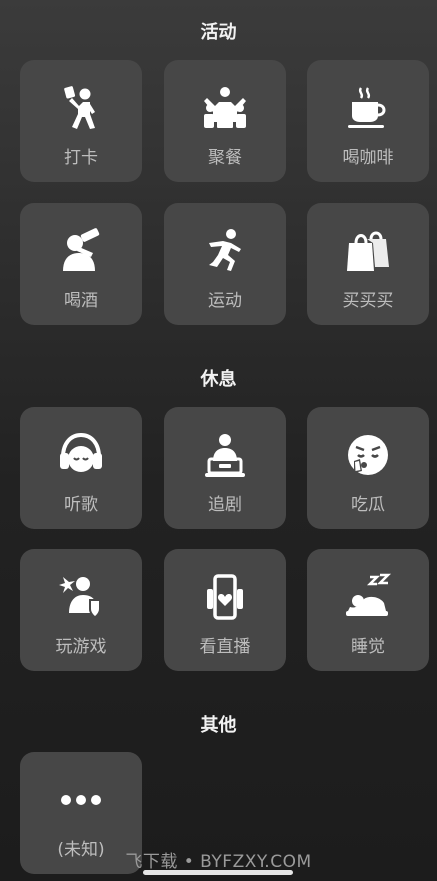 The width and height of the screenshot is (437, 881). What do you see at coordinates (81, 597) in the screenshot?
I see `gaming-icon` at bounding box center [81, 597].